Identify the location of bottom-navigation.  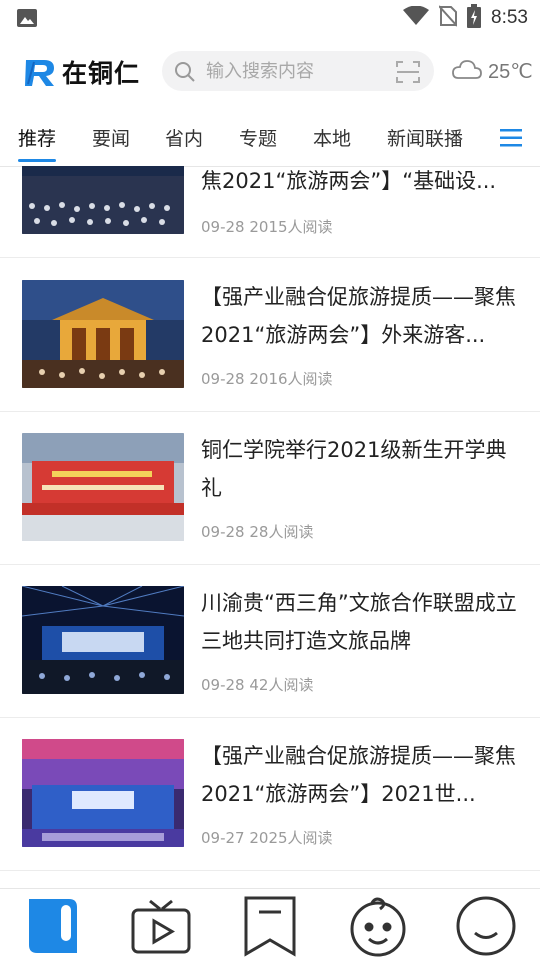
(270, 924).